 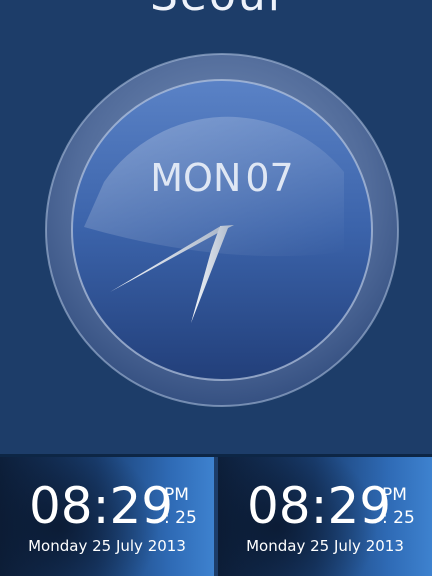 I want to click on time-card-right: 08:29 PM : 25 Monday 25 July 2013, so click(x=325, y=516).